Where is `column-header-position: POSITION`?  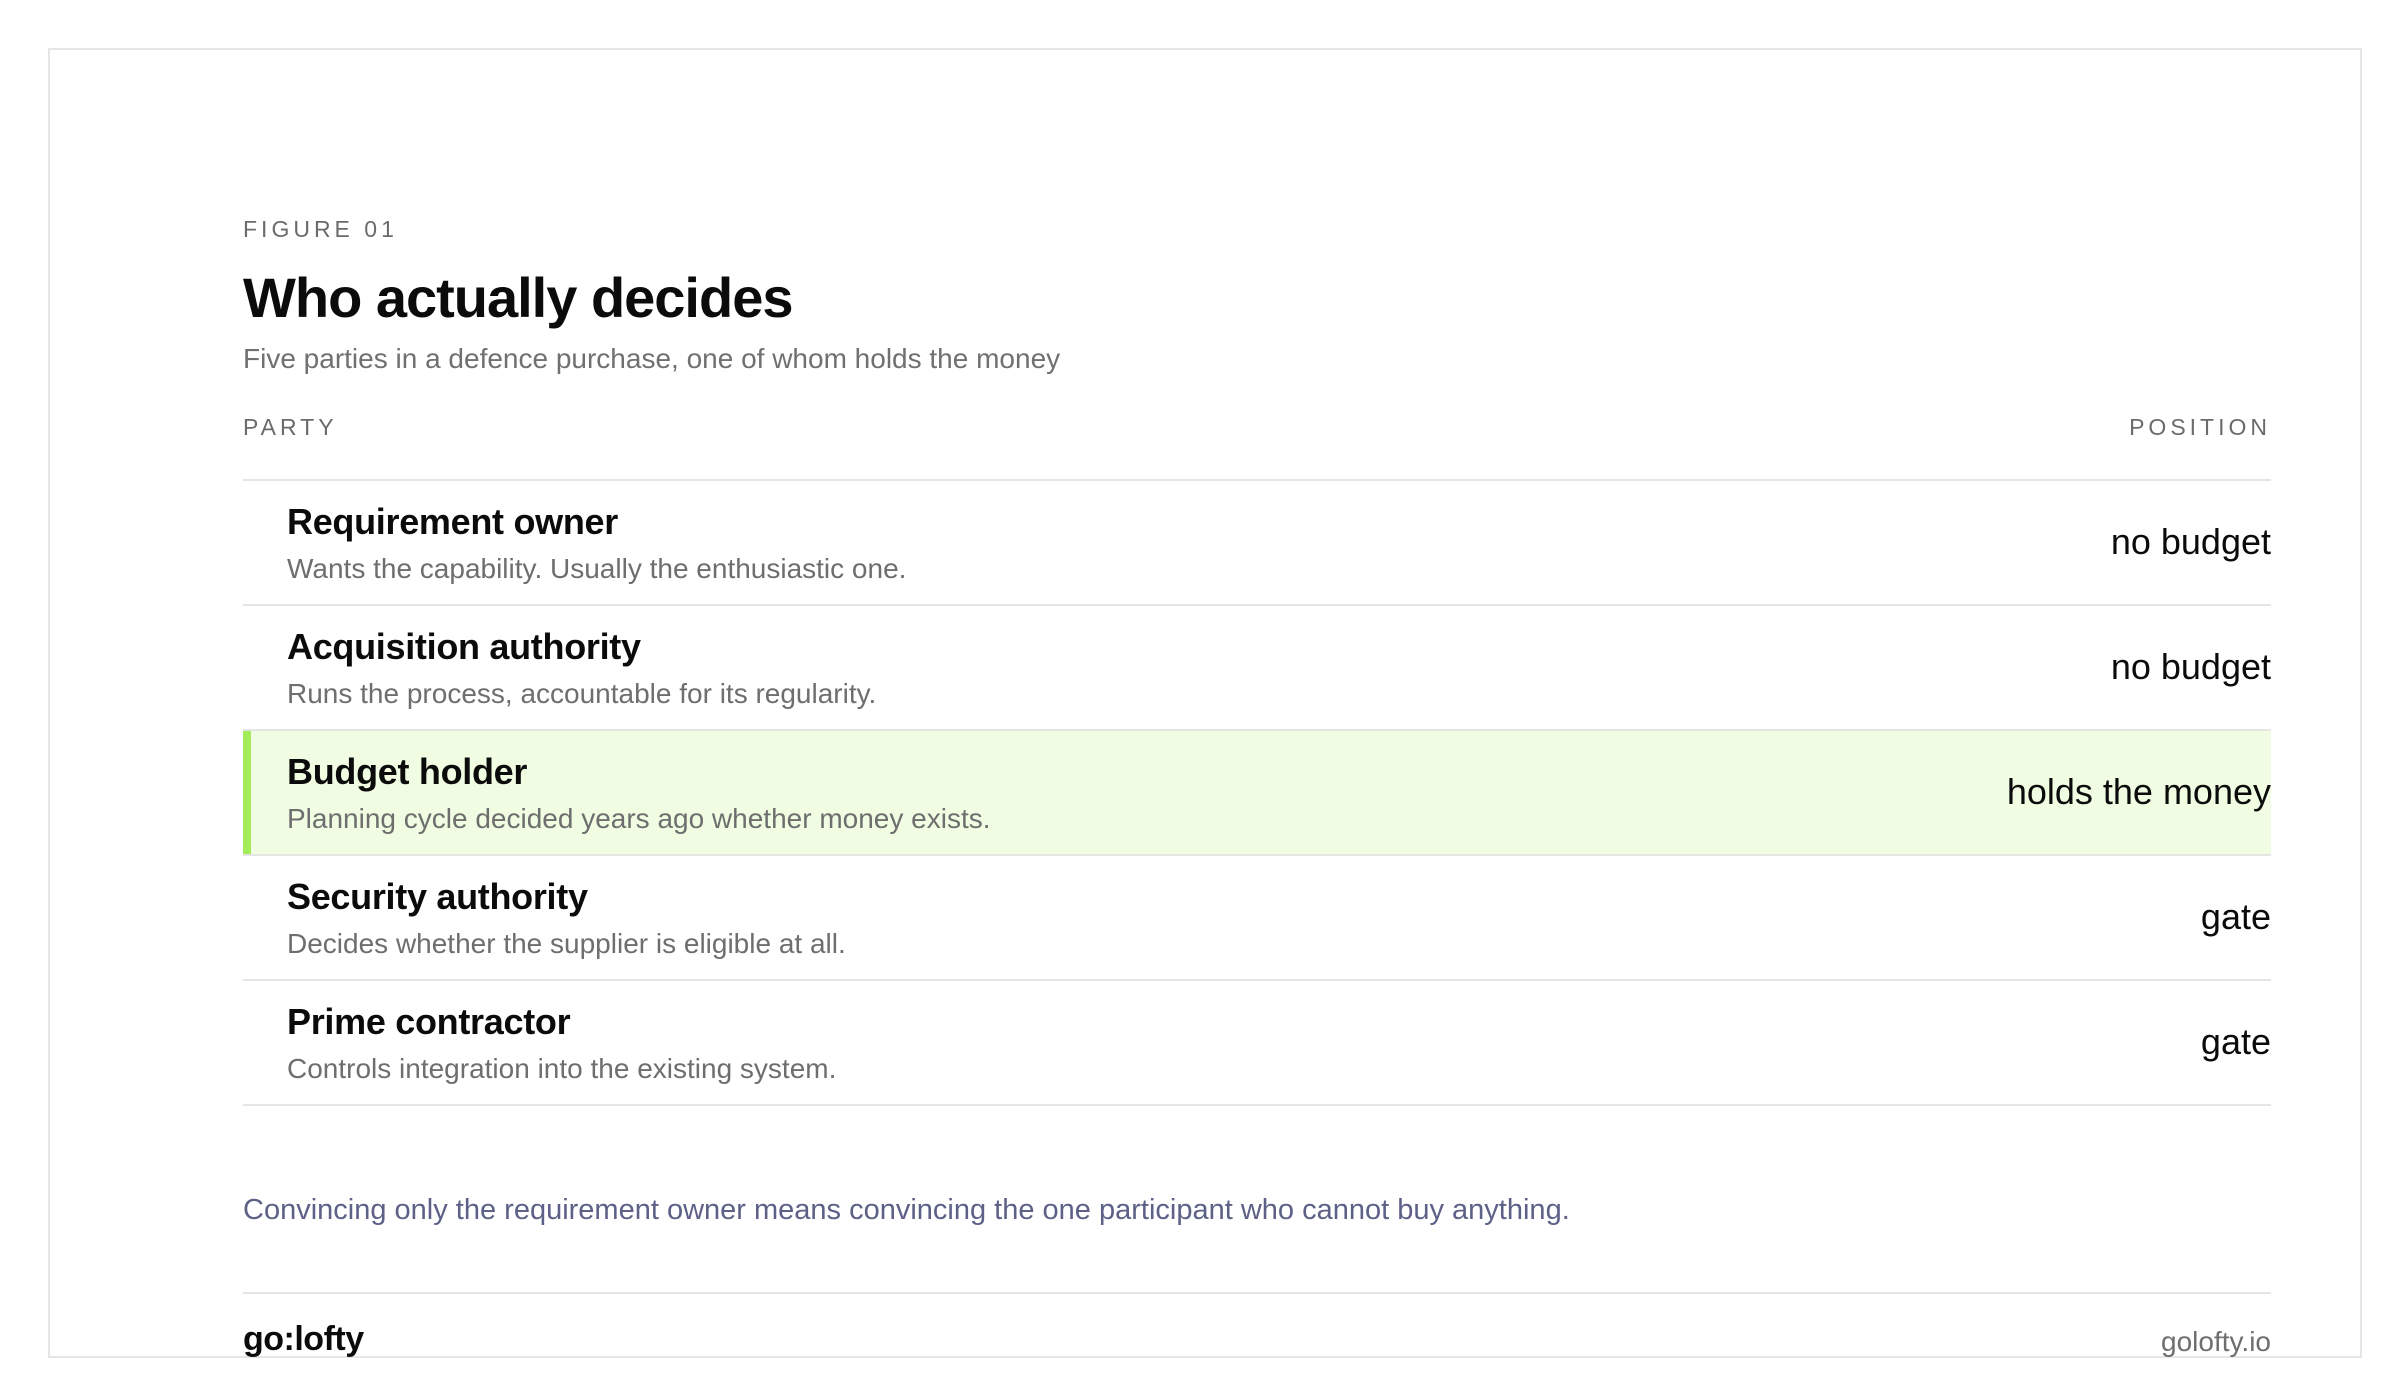 column-header-position: POSITION is located at coordinates (2200, 427).